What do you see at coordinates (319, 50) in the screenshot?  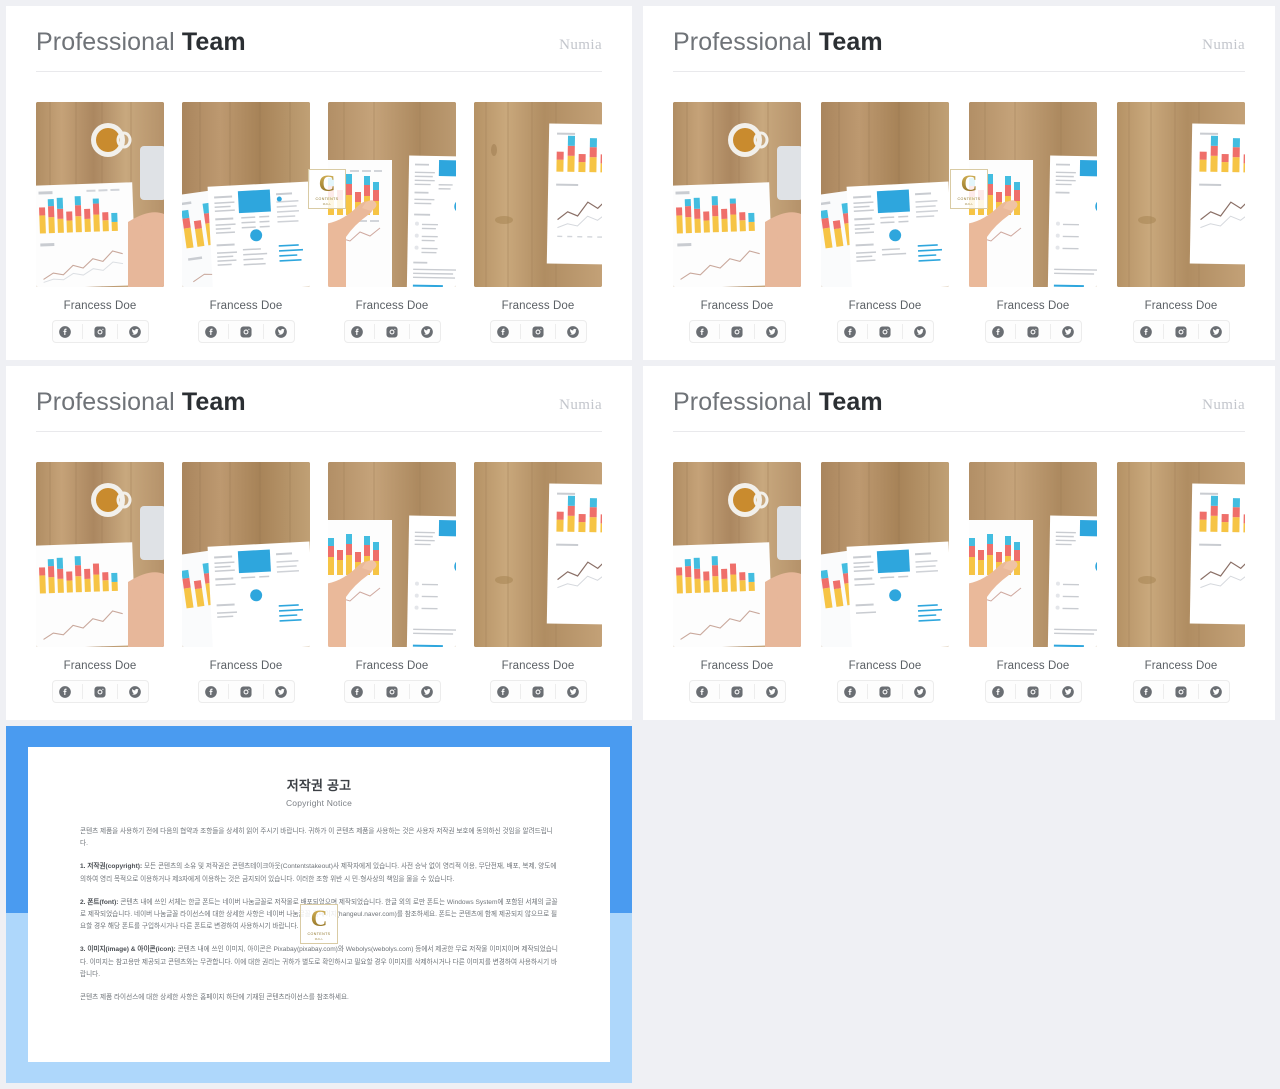 I see `slide-header: Professional Team Numia` at bounding box center [319, 50].